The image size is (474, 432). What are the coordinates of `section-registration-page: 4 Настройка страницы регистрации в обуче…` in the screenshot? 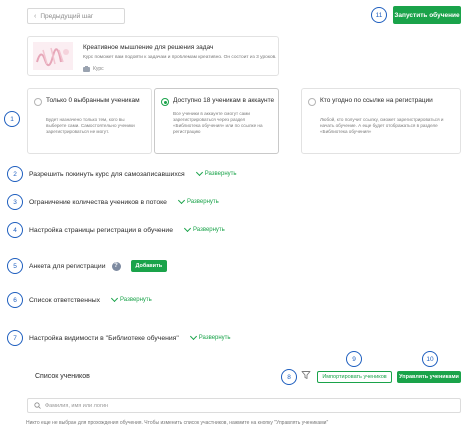 It's located at (116, 230).